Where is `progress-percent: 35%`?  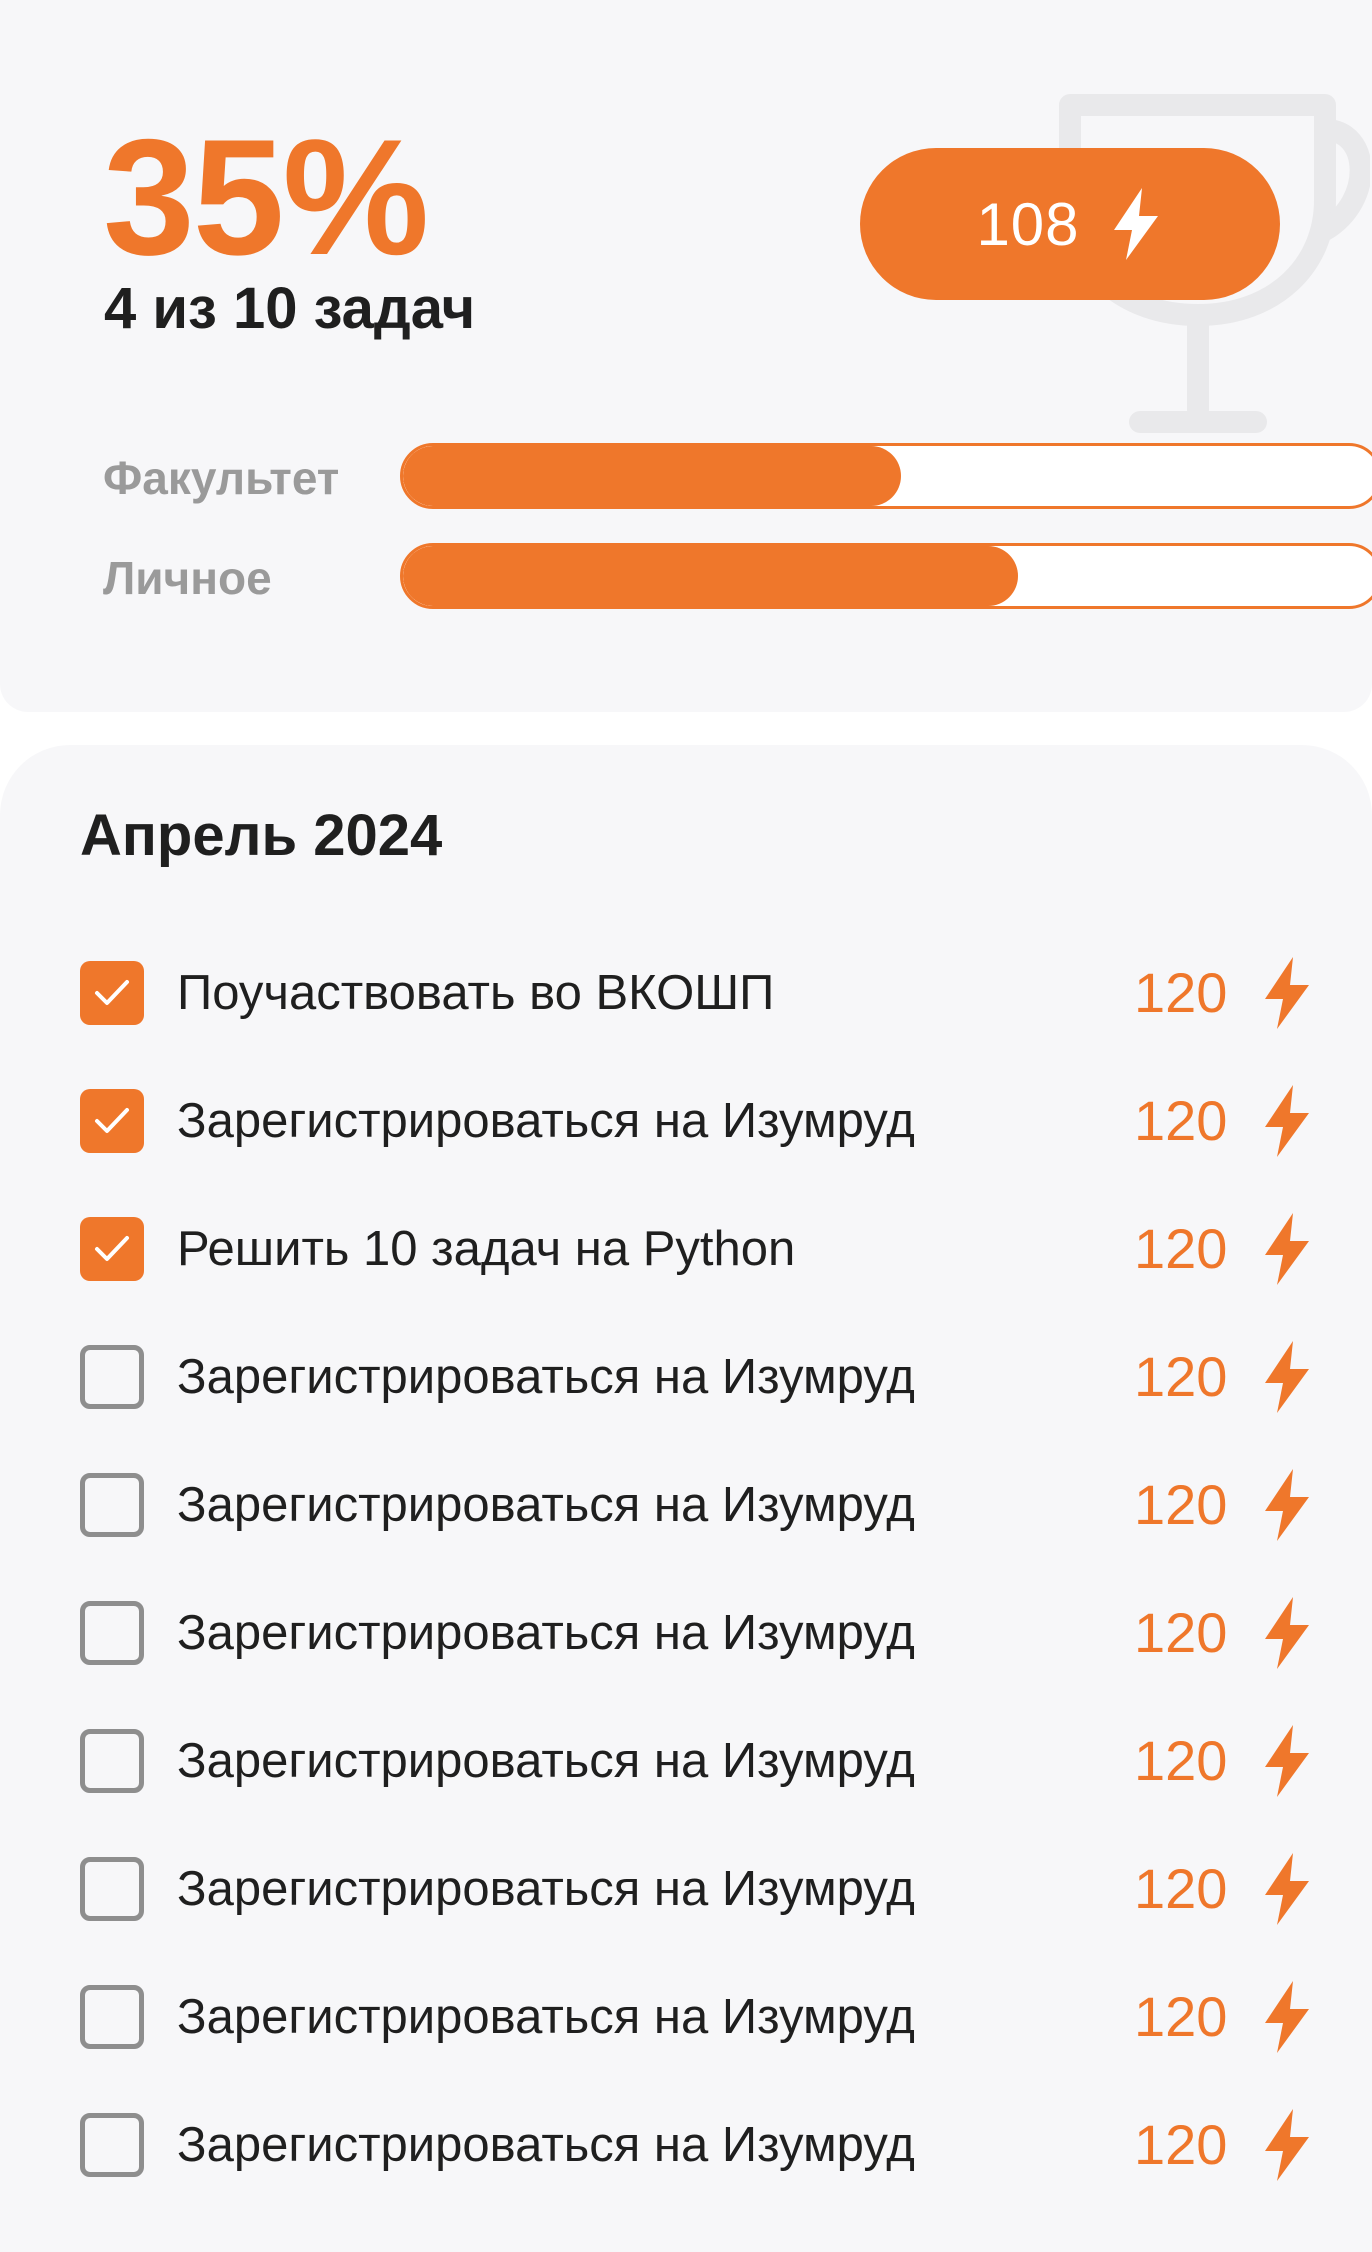 progress-percent: 35% is located at coordinates (266, 197).